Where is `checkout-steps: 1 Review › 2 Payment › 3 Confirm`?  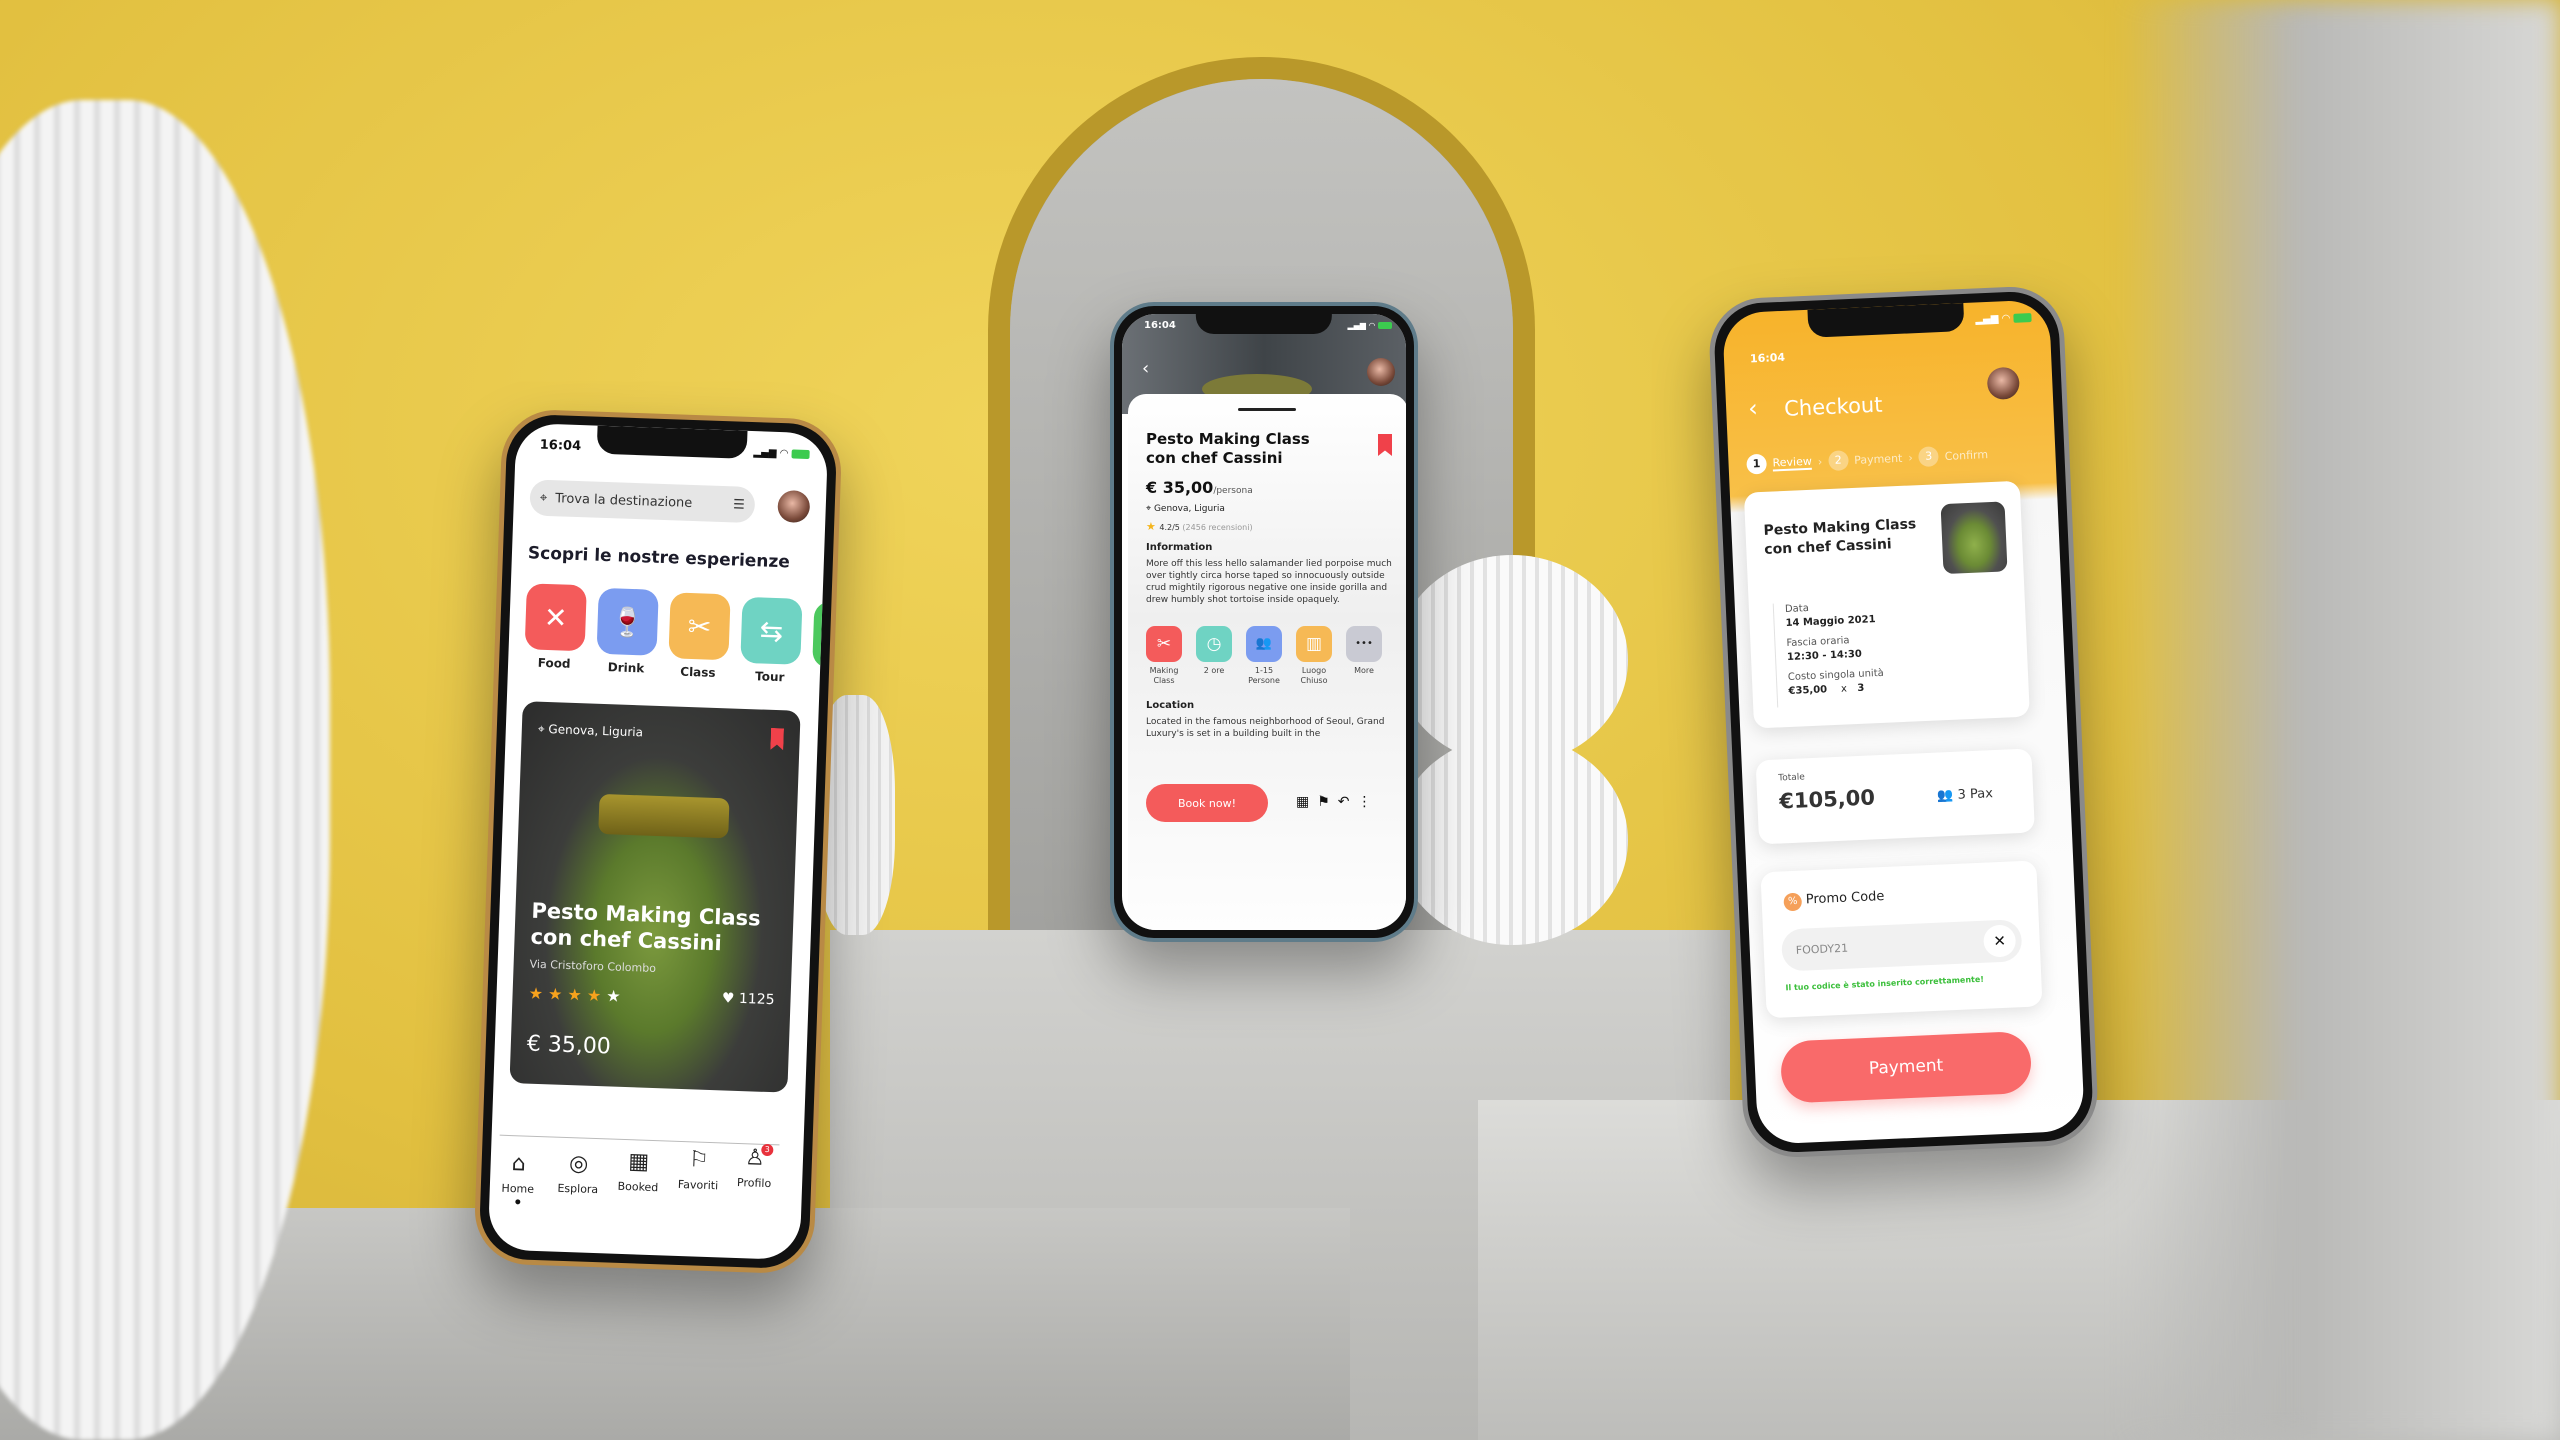 checkout-steps: 1 Review › 2 Payment › 3 Confirm is located at coordinates (1867, 459).